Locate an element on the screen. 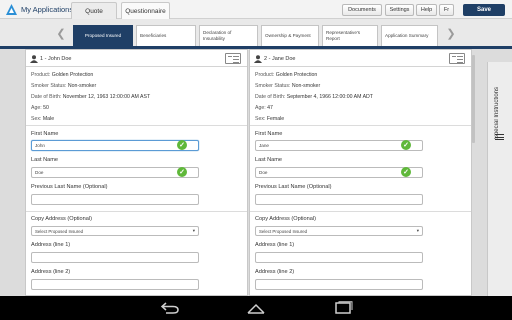  step-declaration: Declaration of Insurability is located at coordinates (228, 35).